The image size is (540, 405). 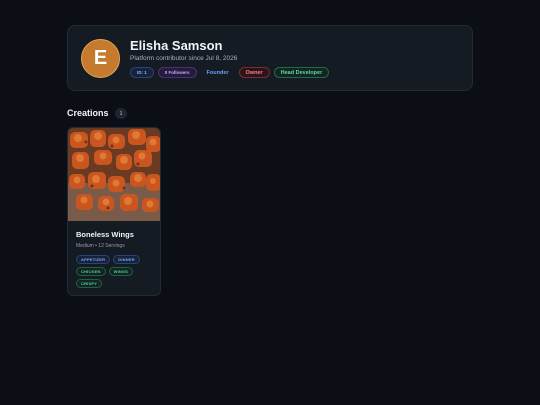 What do you see at coordinates (121, 271) in the screenshot?
I see `tag-wings: WINGS` at bounding box center [121, 271].